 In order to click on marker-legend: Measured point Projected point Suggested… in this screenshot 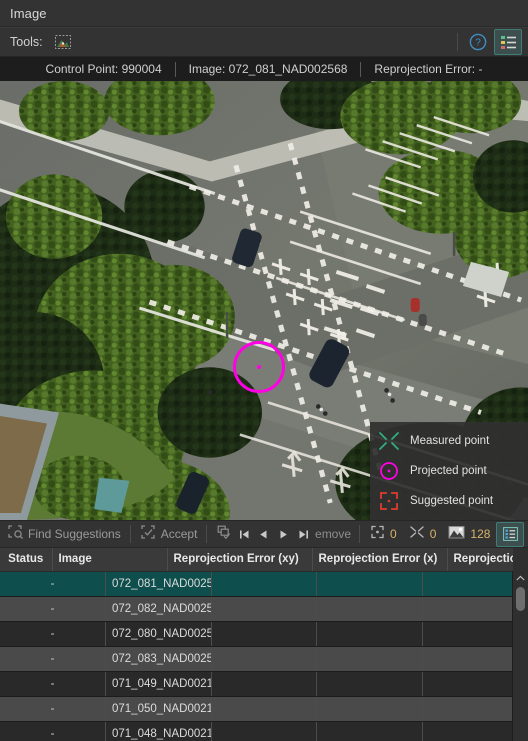, I will do `click(449, 471)`.